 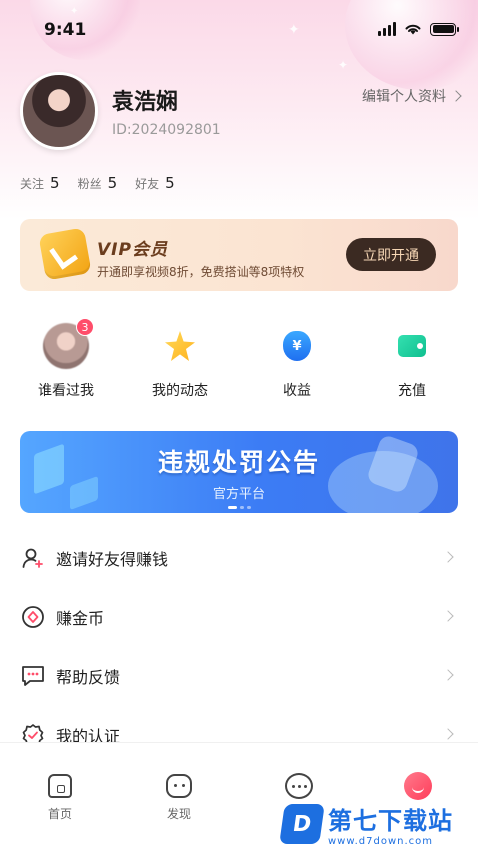 I want to click on money-bag-icon: ¥, so click(x=297, y=346).